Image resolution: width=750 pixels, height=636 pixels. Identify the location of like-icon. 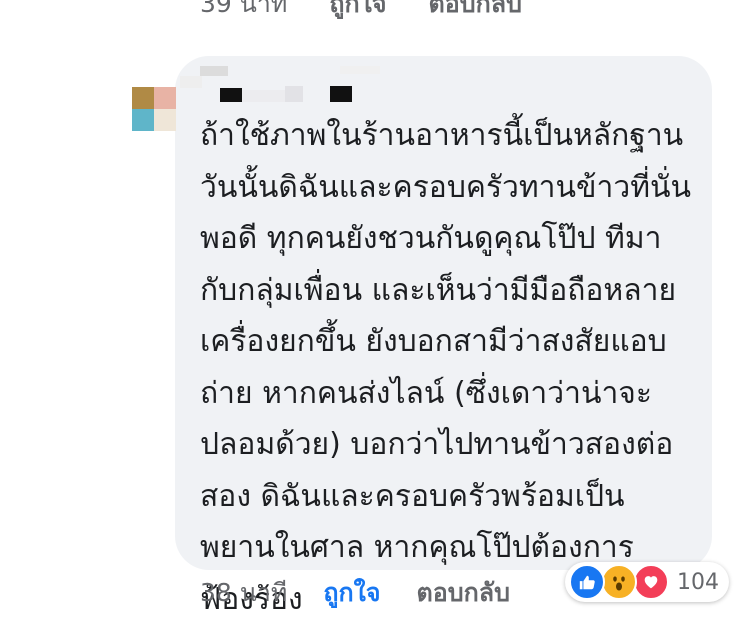
(587, 582).